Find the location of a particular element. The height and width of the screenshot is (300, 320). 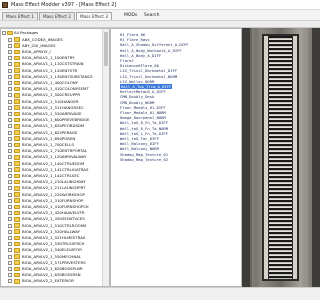

app-icon is located at coordinates (5, 5).